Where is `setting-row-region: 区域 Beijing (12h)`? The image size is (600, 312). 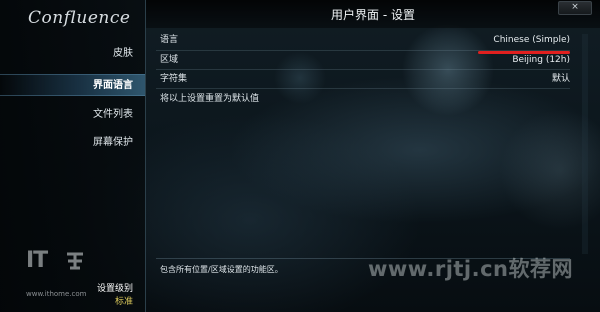
setting-row-region: 区域 Beijing (12h) is located at coordinates (365, 60).